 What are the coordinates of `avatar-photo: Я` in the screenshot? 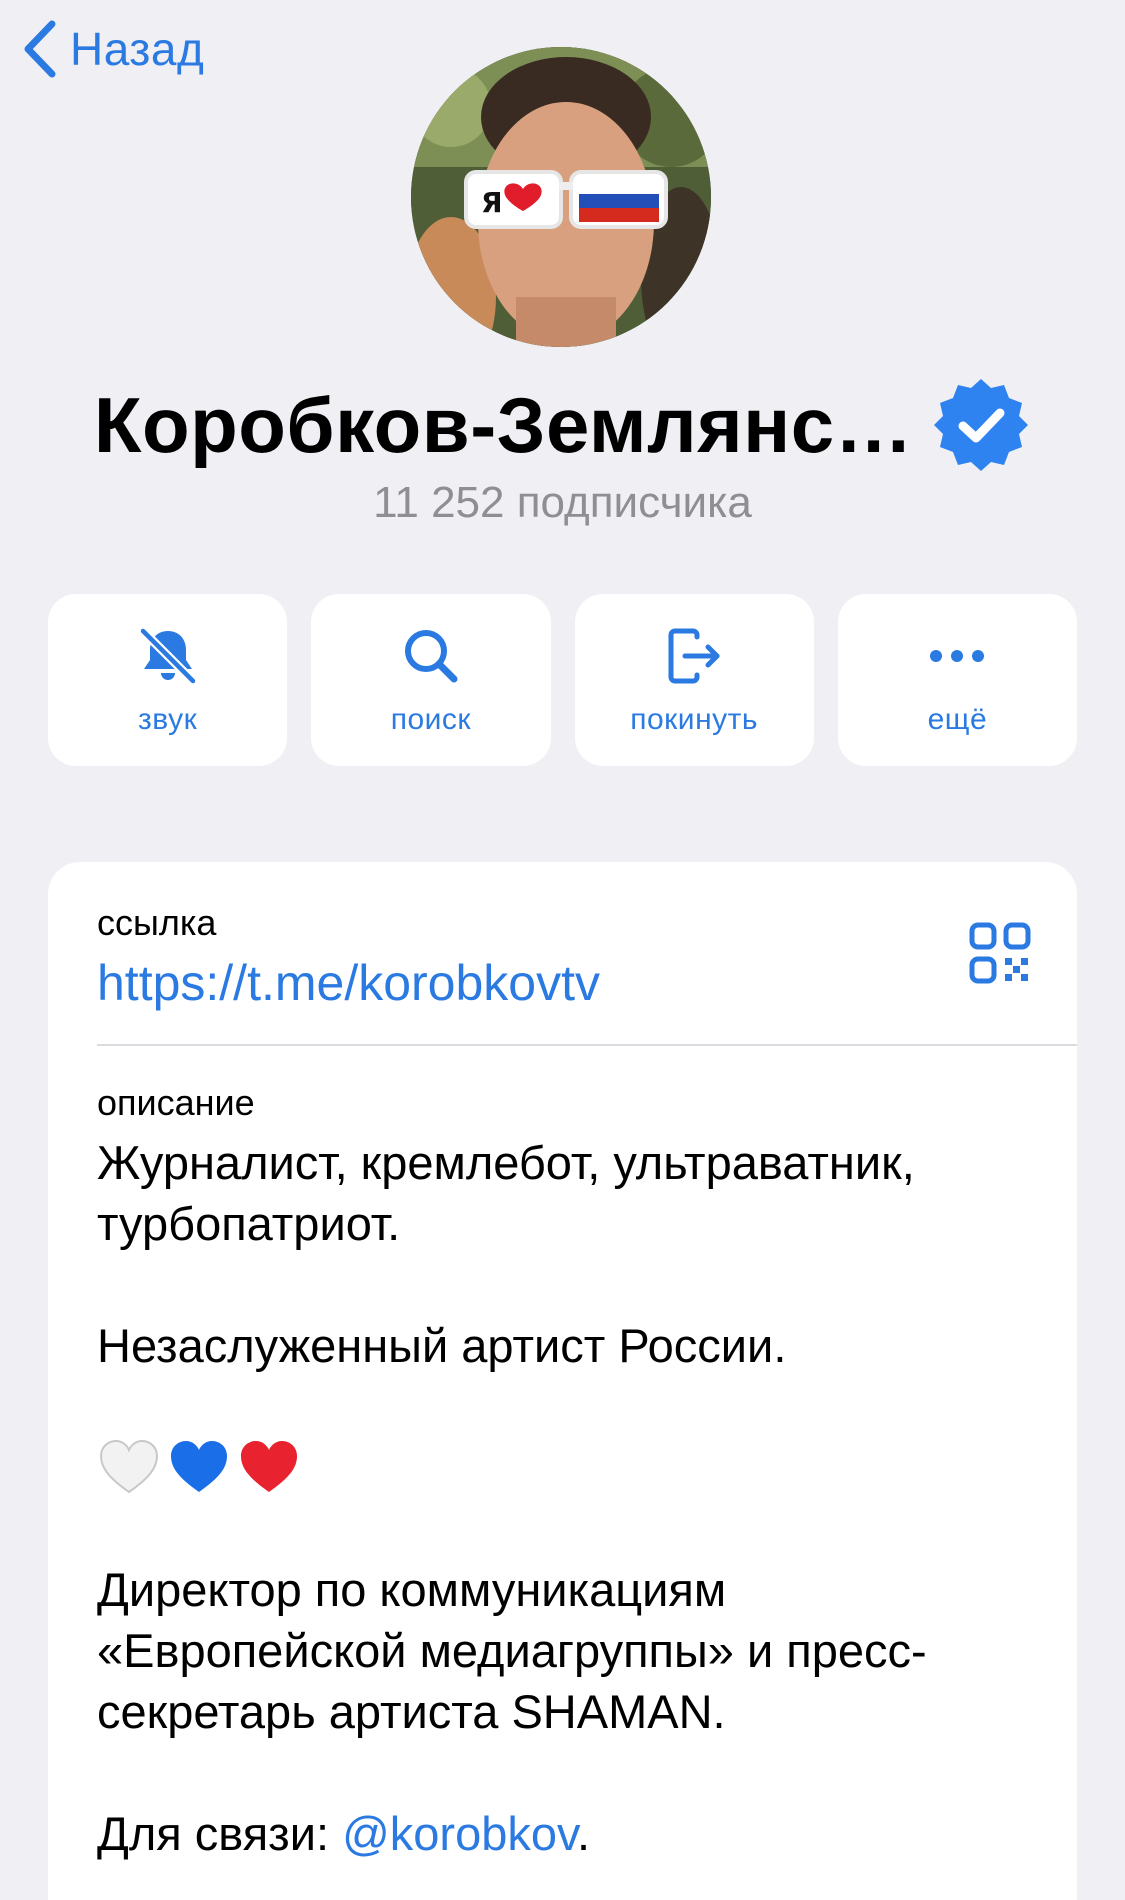 It's located at (561, 197).